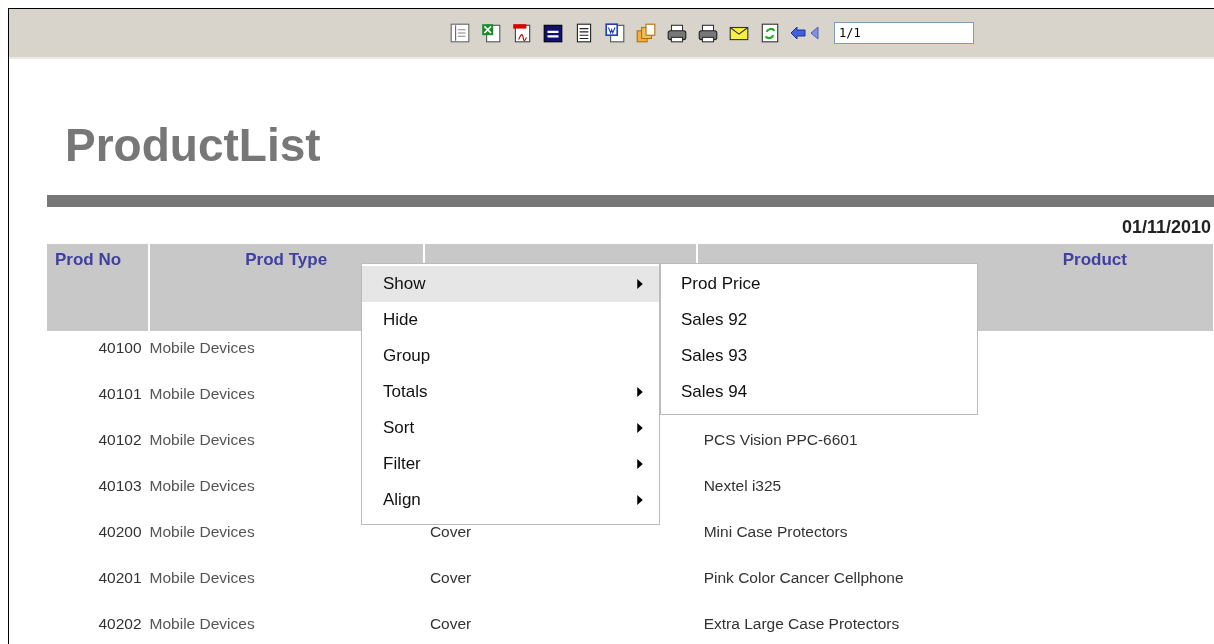 The width and height of the screenshot is (1214, 644). I want to click on copy-pages-icon, so click(646, 33).